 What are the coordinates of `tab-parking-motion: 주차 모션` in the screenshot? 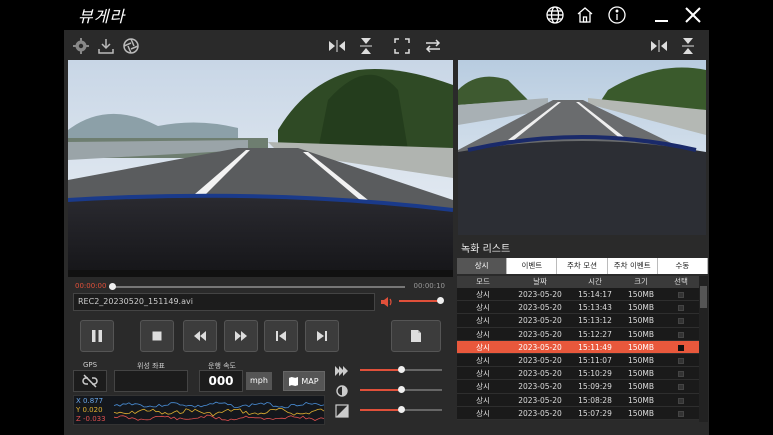 It's located at (582, 266).